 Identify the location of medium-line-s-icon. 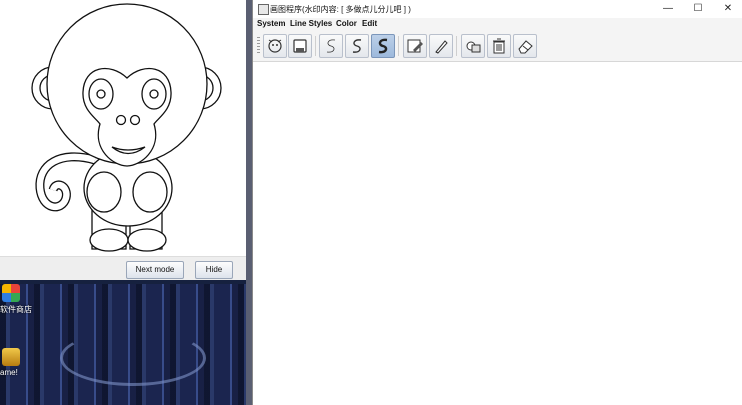
(357, 46).